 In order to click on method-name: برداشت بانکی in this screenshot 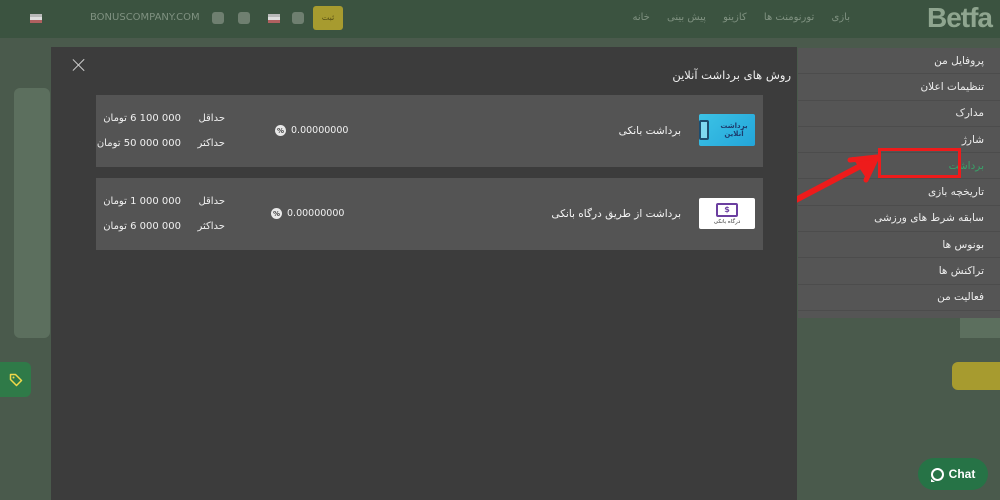, I will do `click(649, 131)`.